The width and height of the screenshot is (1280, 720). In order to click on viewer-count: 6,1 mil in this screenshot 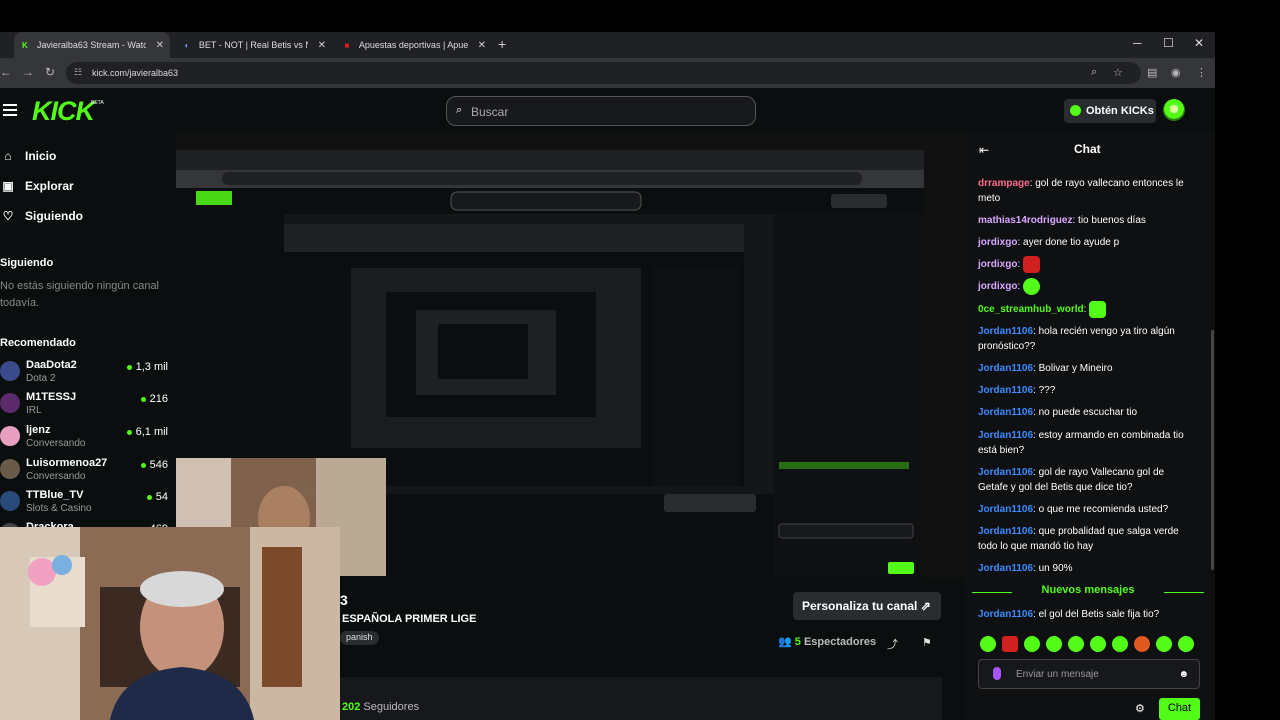, I will do `click(147, 432)`.